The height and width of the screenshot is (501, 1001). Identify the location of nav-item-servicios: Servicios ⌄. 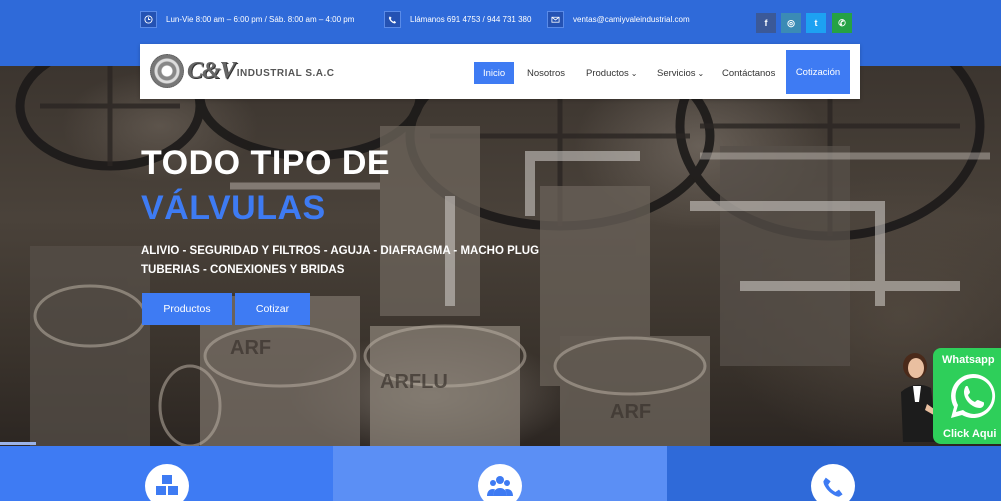
(680, 73).